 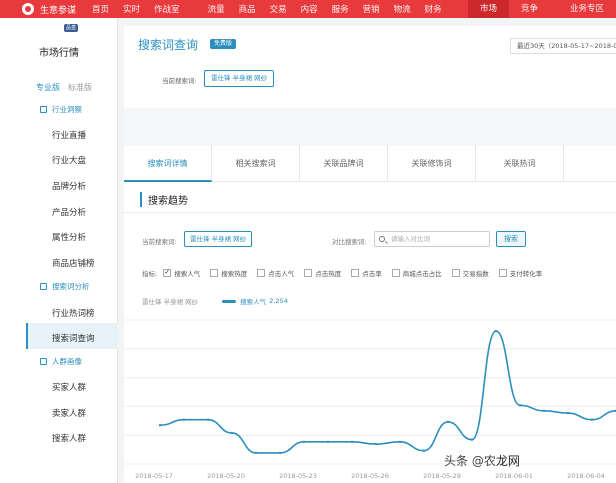 I want to click on nav-home: 首页, so click(x=100, y=9).